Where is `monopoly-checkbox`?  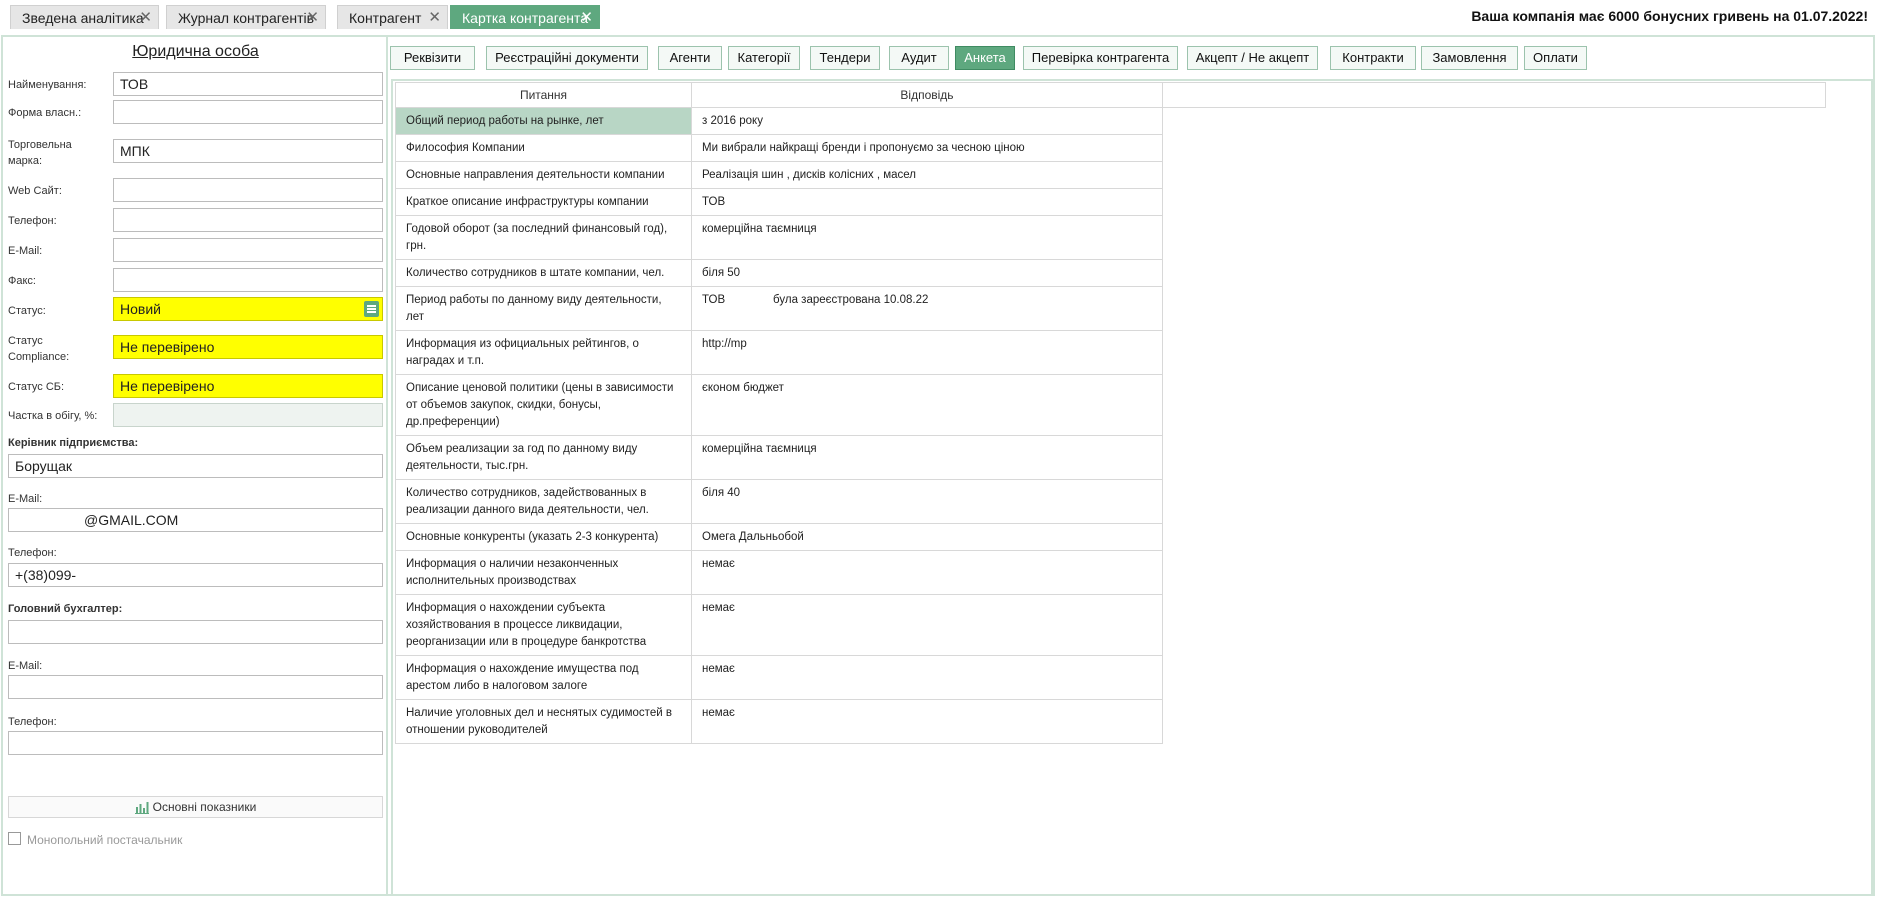 monopoly-checkbox is located at coordinates (14, 838).